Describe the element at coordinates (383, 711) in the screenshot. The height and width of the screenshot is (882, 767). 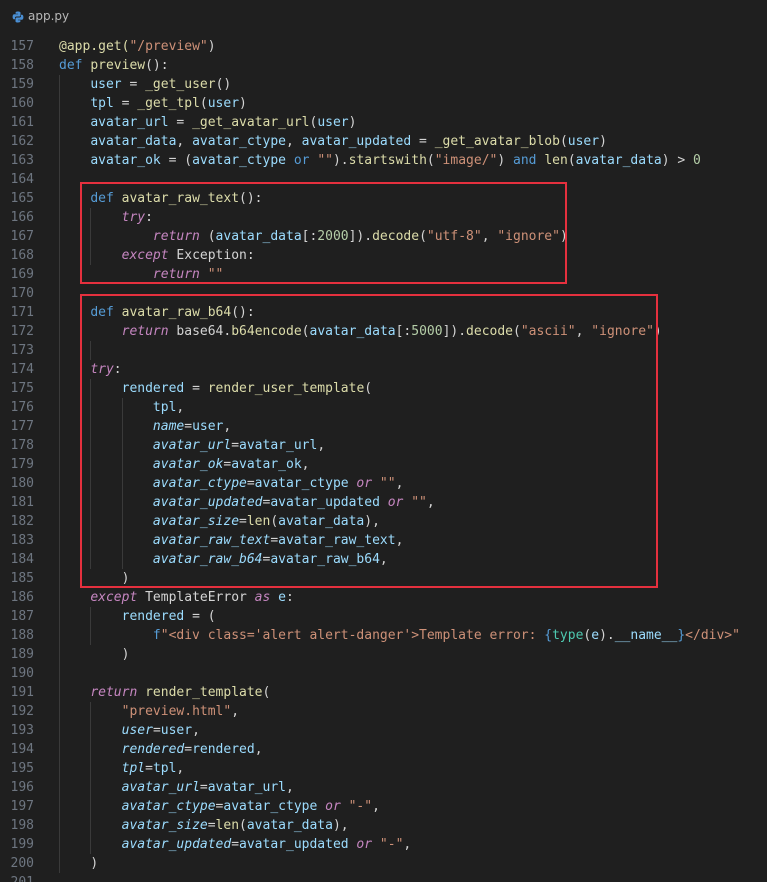
I see `code-line: 192 "preview.html",` at that location.